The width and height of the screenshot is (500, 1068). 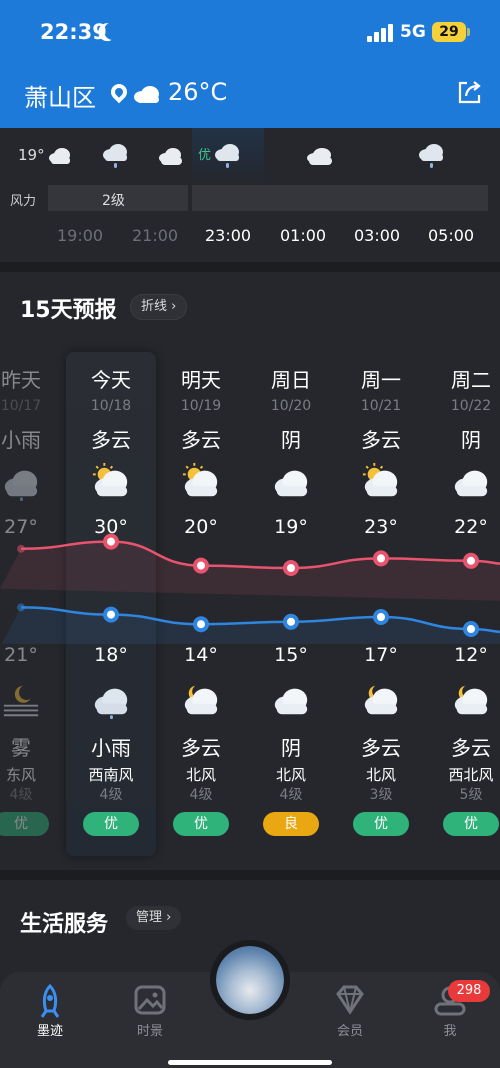 What do you see at coordinates (471, 380) in the screenshot?
I see `day-name: 周二` at bounding box center [471, 380].